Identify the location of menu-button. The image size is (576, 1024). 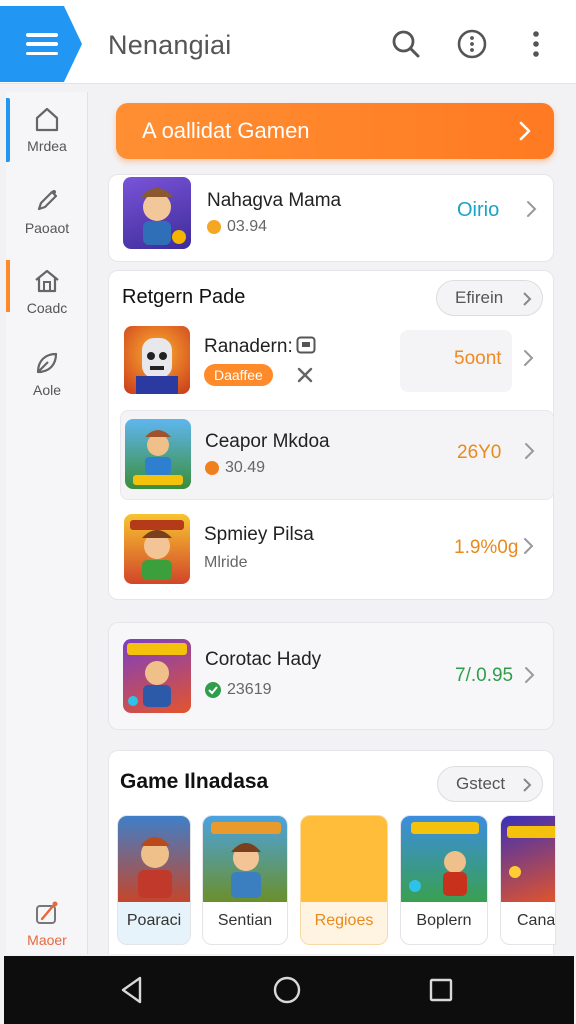
(41, 44).